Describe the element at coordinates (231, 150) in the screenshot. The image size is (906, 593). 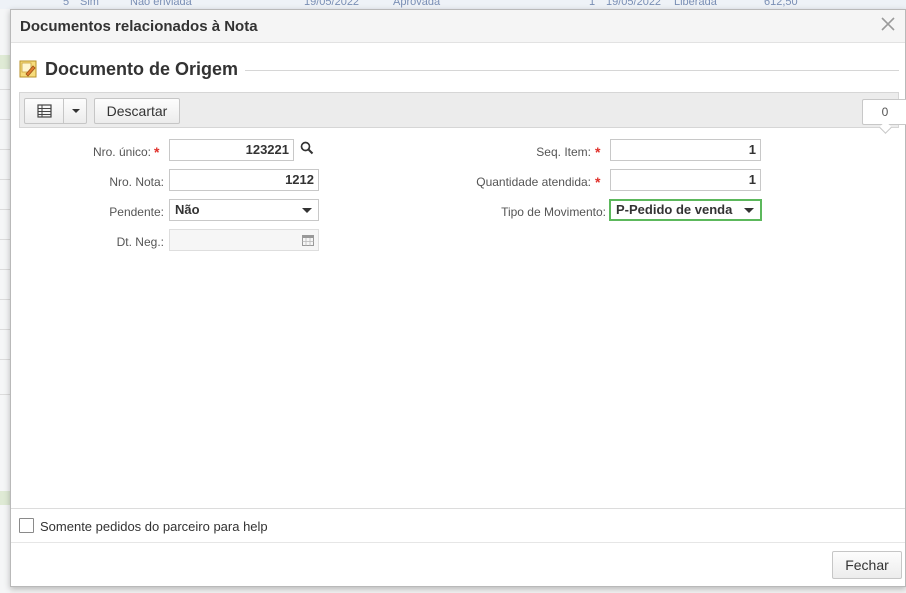
I see `nro-unico-input: 123221` at that location.